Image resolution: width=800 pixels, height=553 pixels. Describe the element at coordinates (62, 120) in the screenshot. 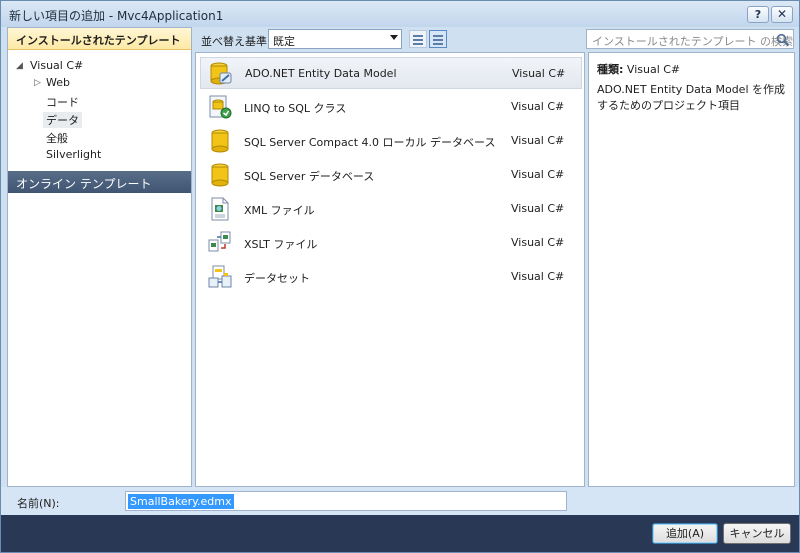

I see `tree-item-data: データ` at that location.